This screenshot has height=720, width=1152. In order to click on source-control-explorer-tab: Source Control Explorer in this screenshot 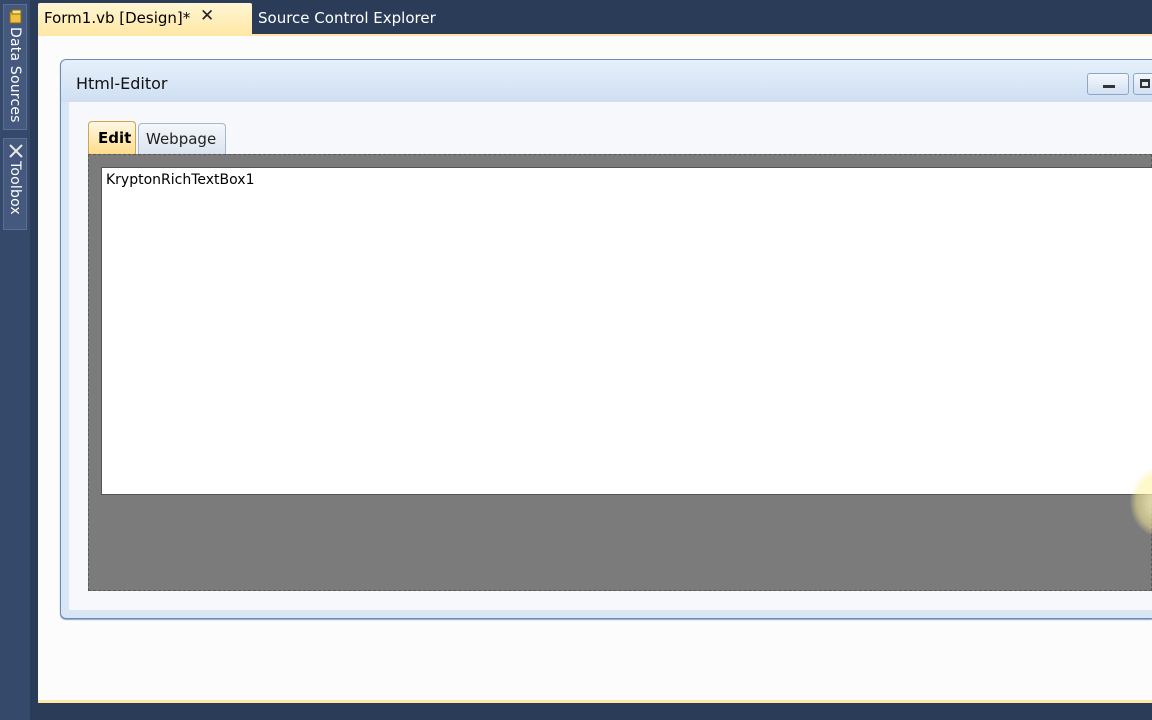, I will do `click(358, 19)`.